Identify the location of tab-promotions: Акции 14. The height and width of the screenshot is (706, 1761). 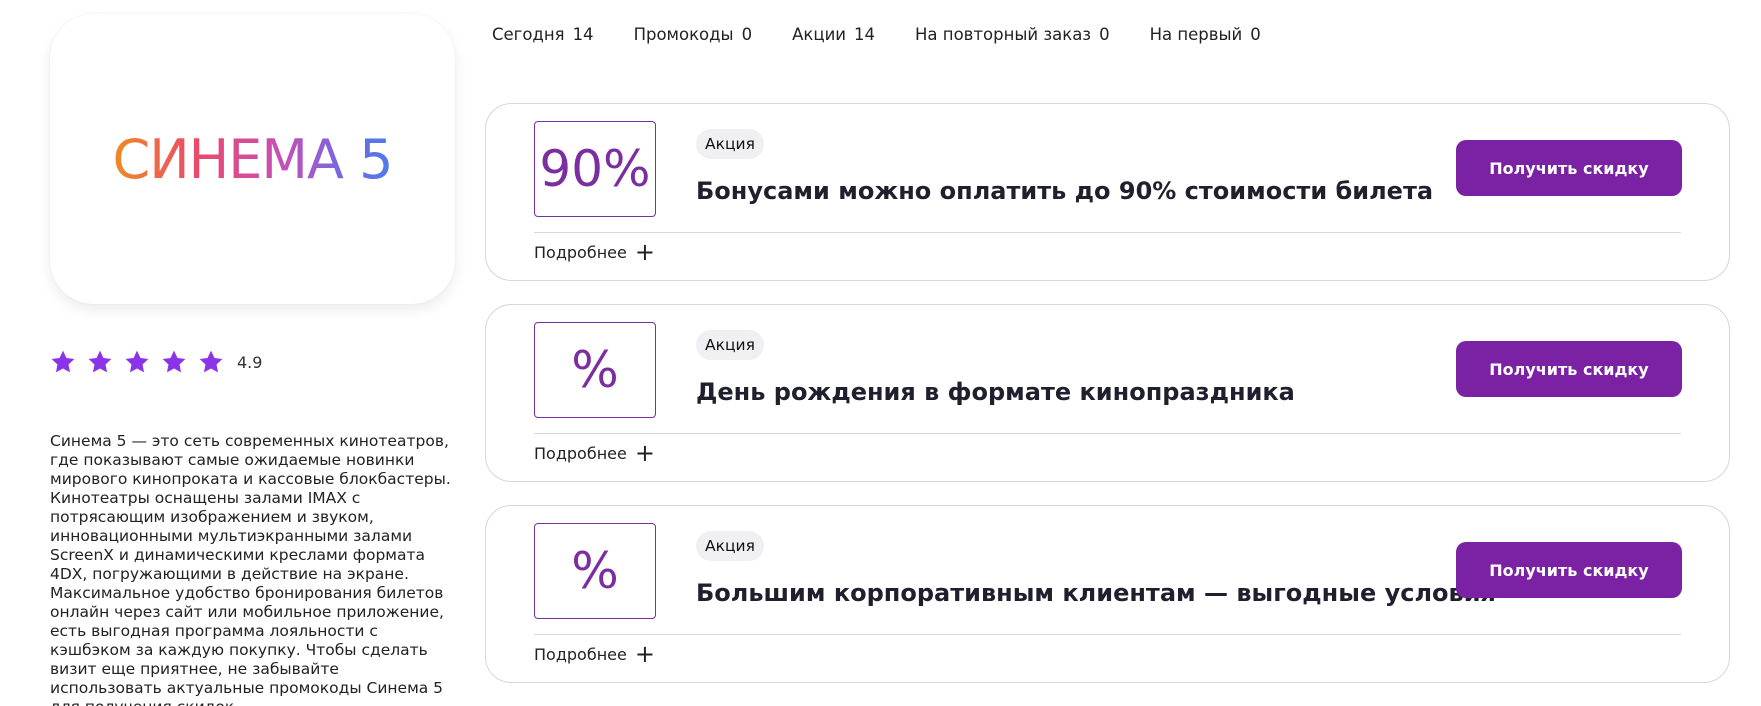
(833, 34).